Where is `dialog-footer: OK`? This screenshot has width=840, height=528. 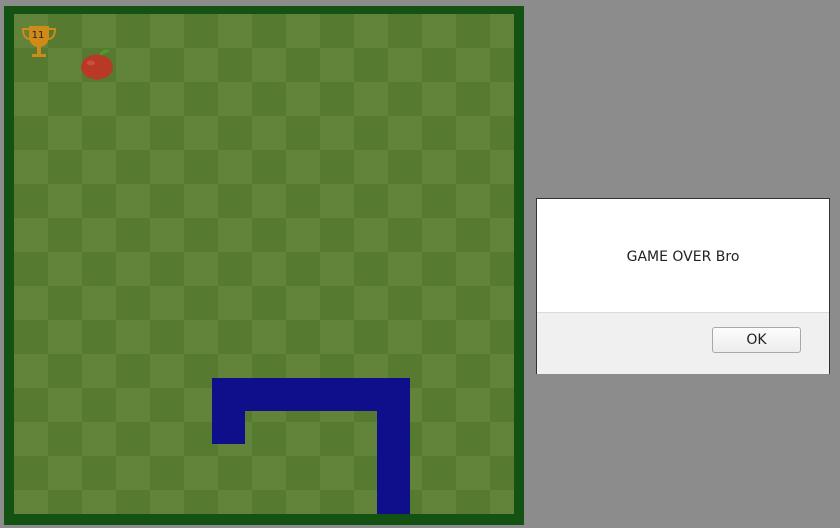 dialog-footer: OK is located at coordinates (683, 343).